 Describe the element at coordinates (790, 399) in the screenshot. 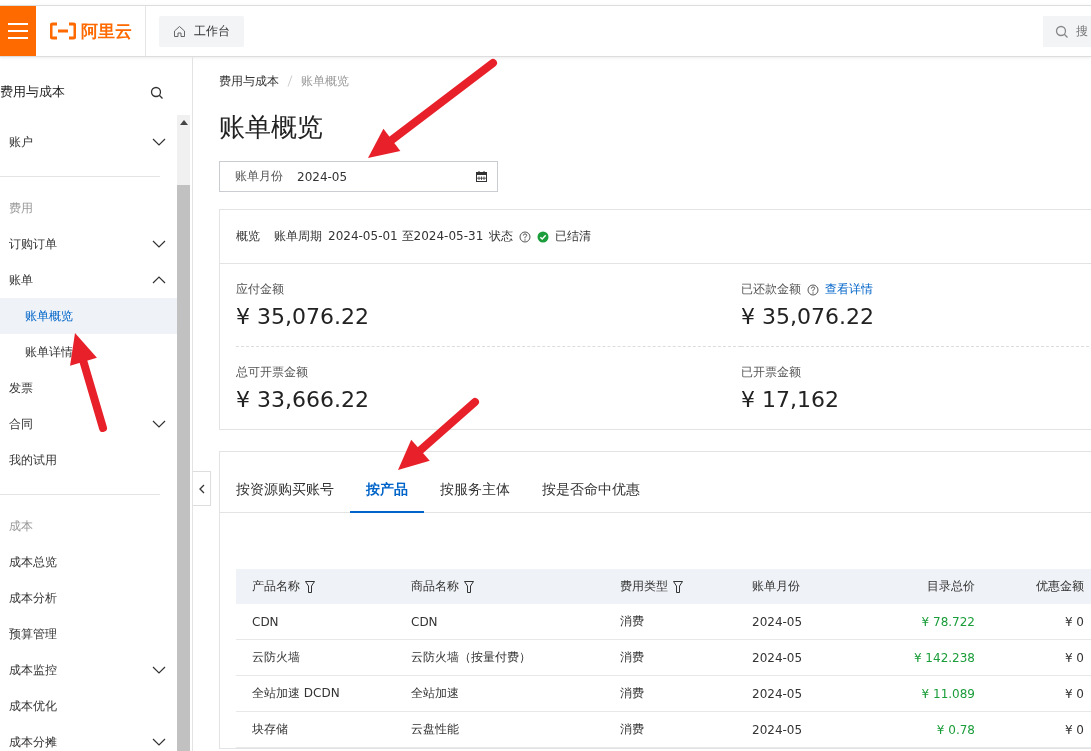

I see `stat-value: ¥ 17,162` at that location.